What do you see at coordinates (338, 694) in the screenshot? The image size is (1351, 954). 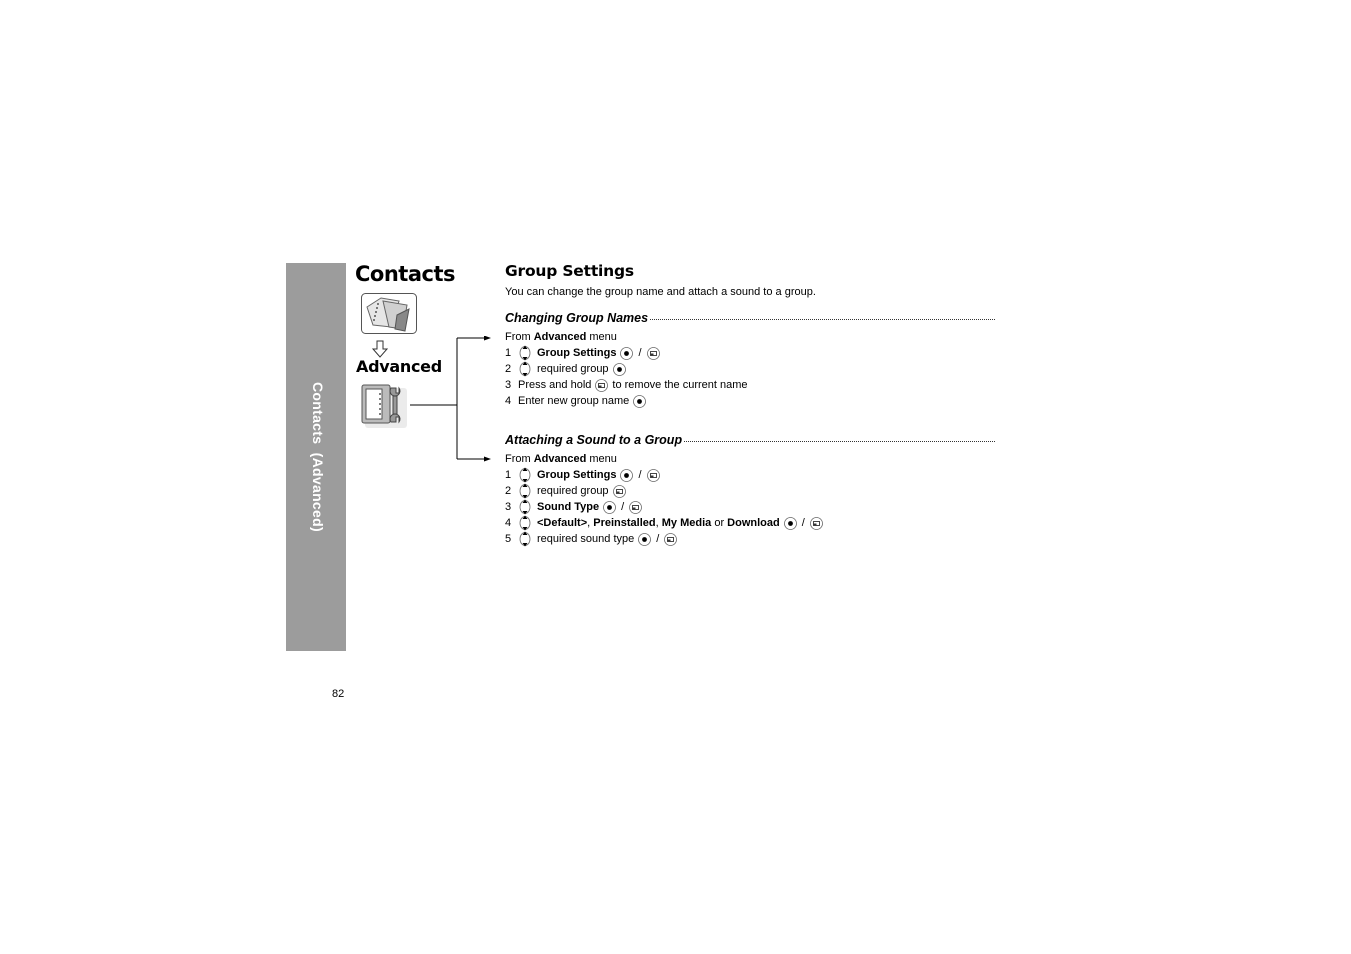 I see `page-number: 82` at bounding box center [338, 694].